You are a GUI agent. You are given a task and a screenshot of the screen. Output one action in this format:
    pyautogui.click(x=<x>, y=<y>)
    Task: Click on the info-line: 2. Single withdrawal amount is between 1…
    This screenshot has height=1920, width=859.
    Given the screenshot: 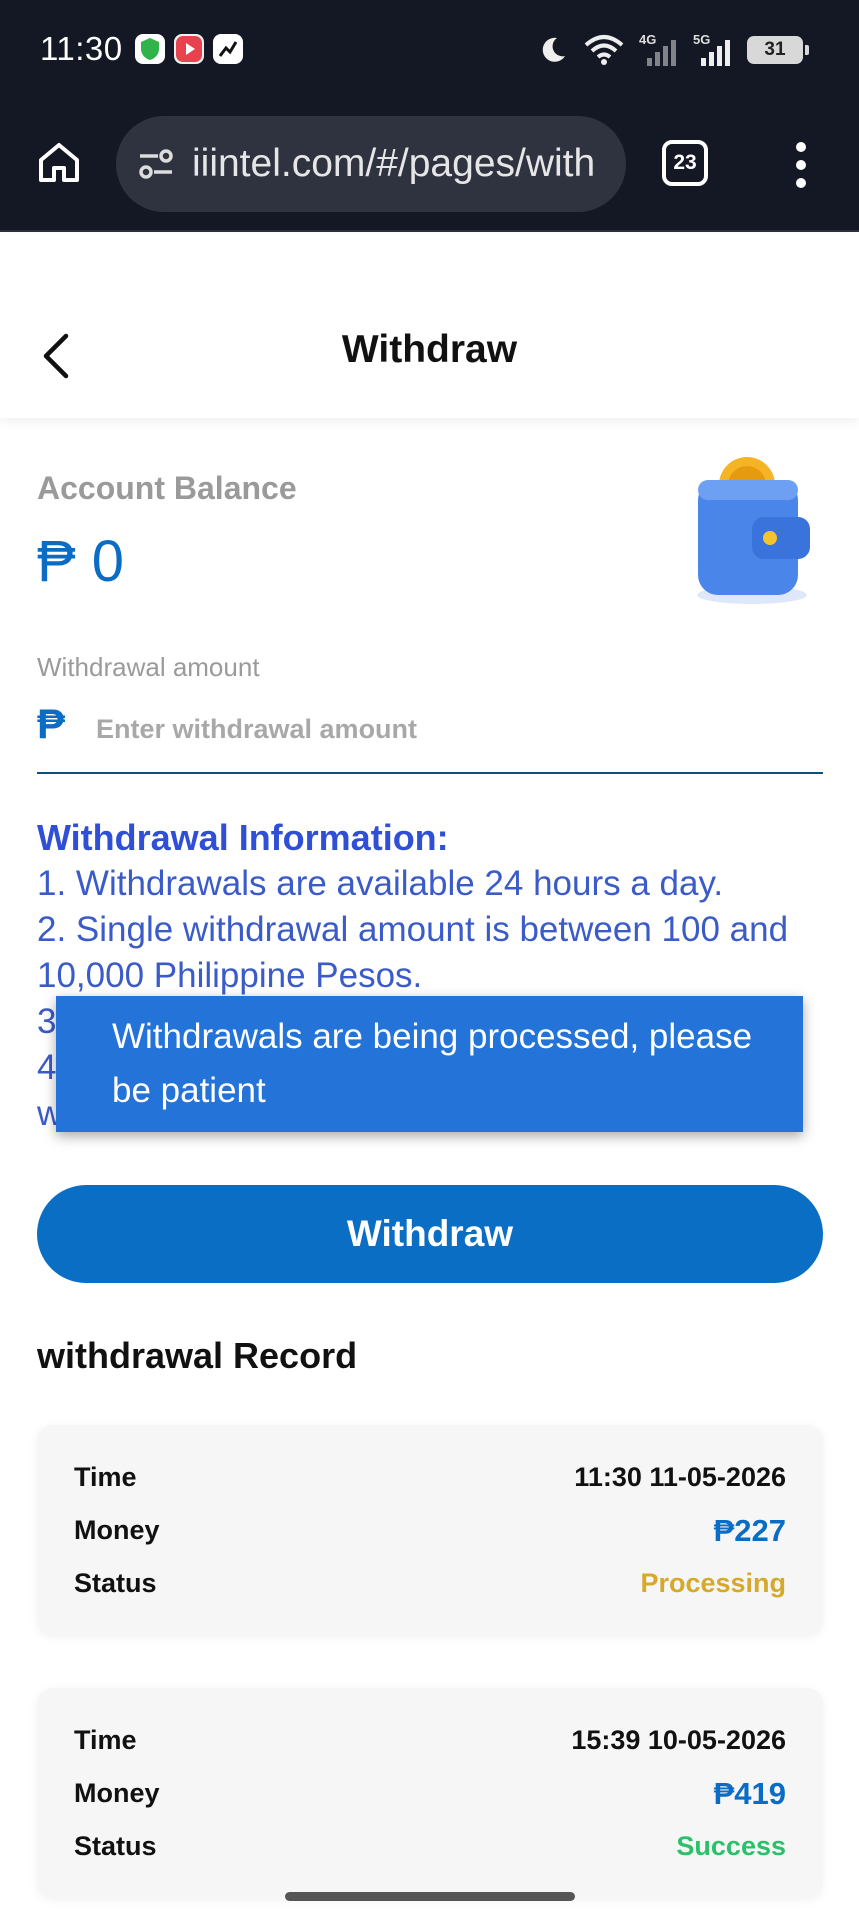 What is the action you would take?
    pyautogui.click(x=413, y=952)
    